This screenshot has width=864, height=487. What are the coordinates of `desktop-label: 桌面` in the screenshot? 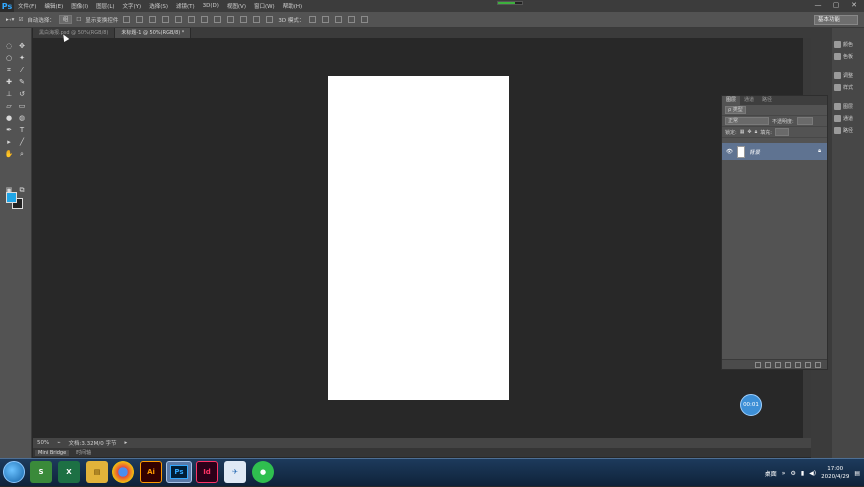 It's located at (771, 473).